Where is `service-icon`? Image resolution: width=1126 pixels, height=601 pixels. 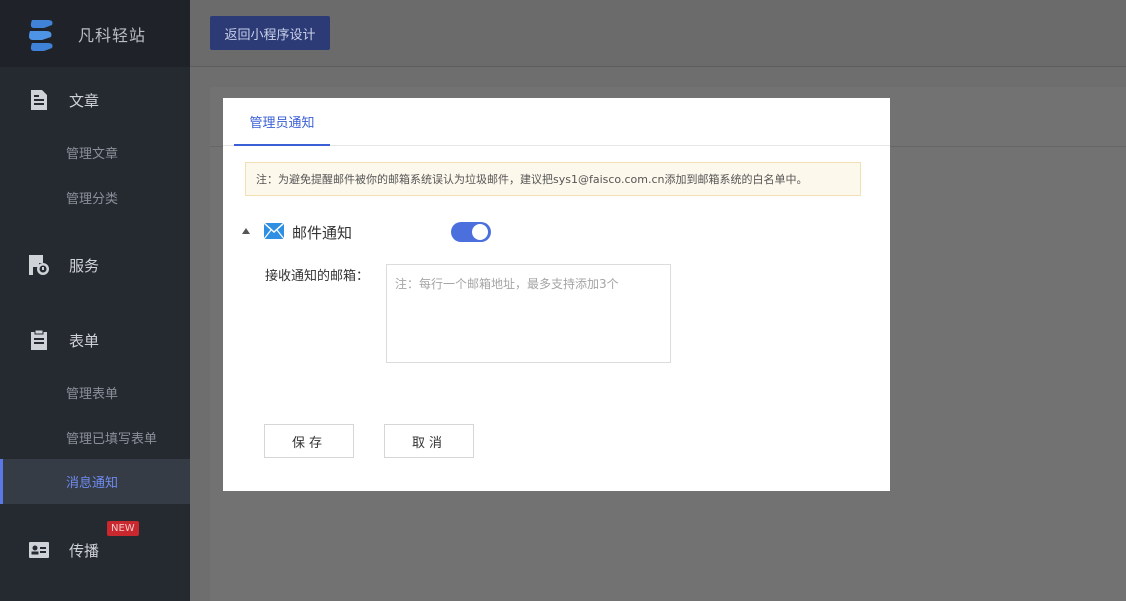 service-icon is located at coordinates (39, 265).